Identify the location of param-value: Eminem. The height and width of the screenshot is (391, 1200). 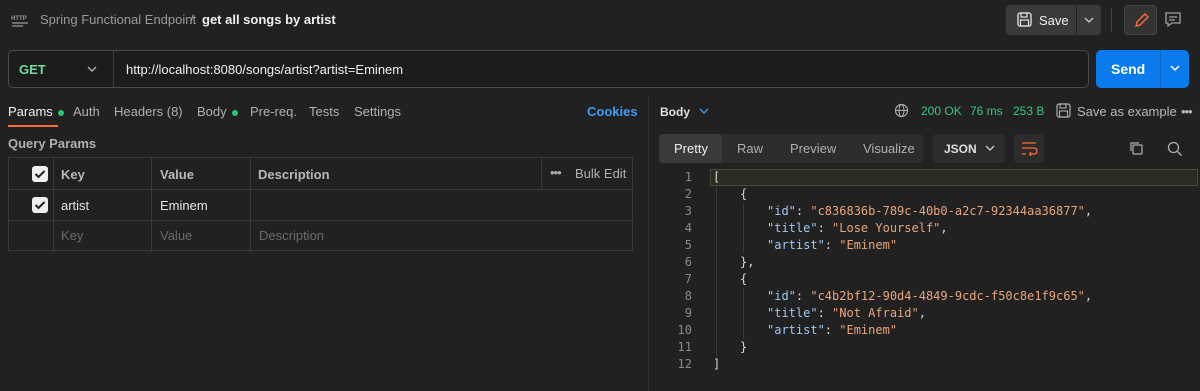
(184, 205).